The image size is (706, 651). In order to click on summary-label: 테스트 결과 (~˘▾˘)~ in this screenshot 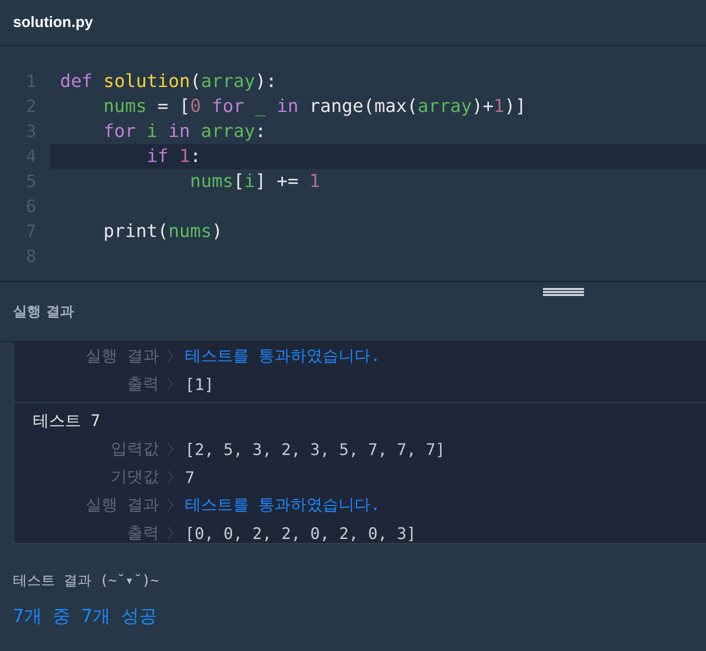, I will do `click(86, 581)`.